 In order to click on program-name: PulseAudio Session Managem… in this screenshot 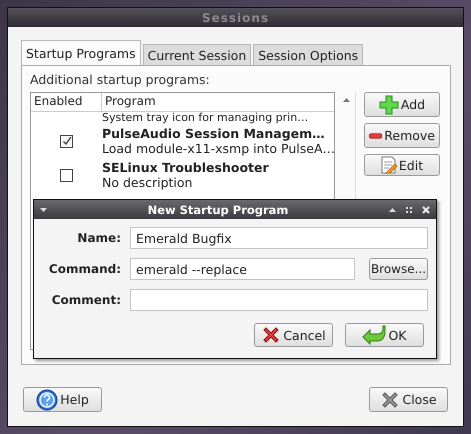, I will do `click(214, 133)`.